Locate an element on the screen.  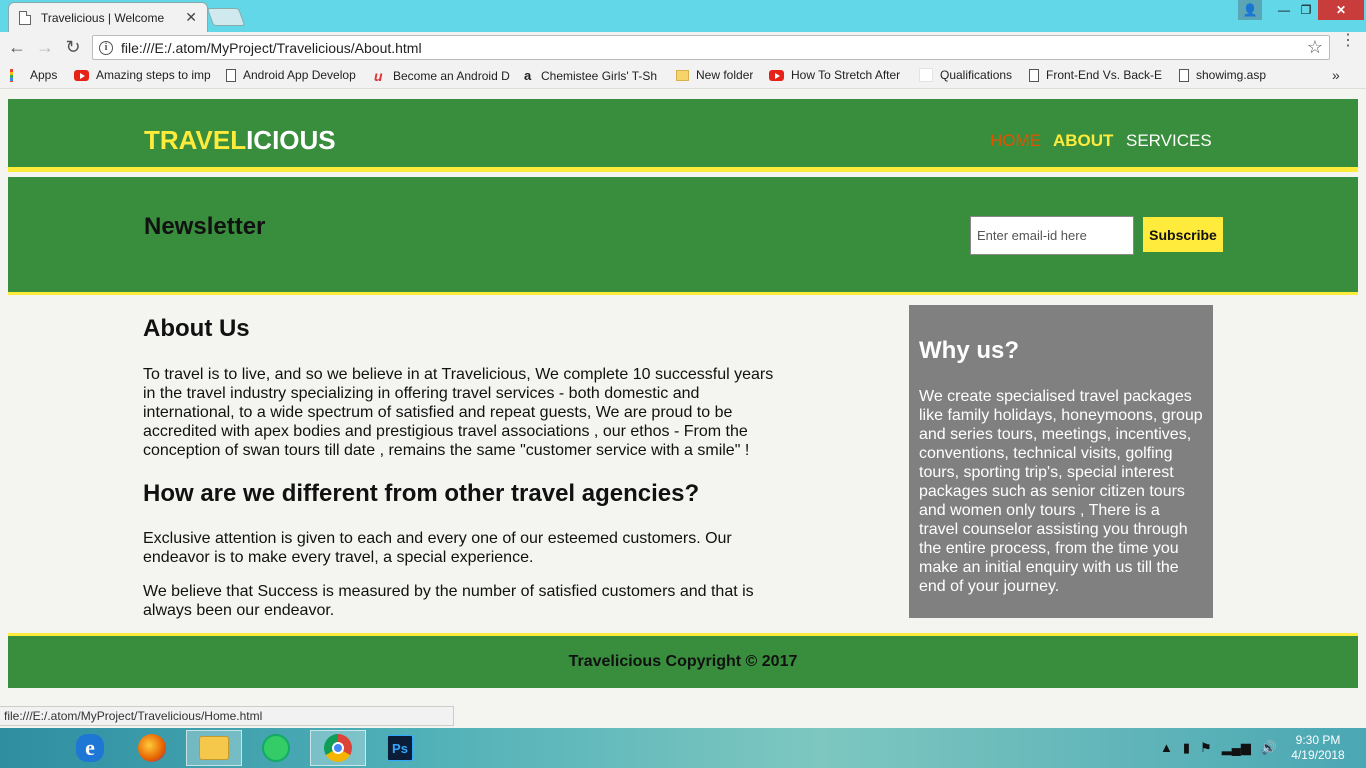
taskbar-clock: 9:30 PM 4/19/2018 is located at coordinates (1318, 748).